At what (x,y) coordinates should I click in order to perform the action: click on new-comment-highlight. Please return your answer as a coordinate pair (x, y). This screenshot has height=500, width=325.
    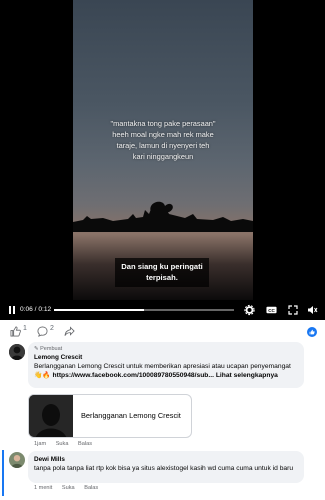
    Looking at the image, I should click on (3, 473).